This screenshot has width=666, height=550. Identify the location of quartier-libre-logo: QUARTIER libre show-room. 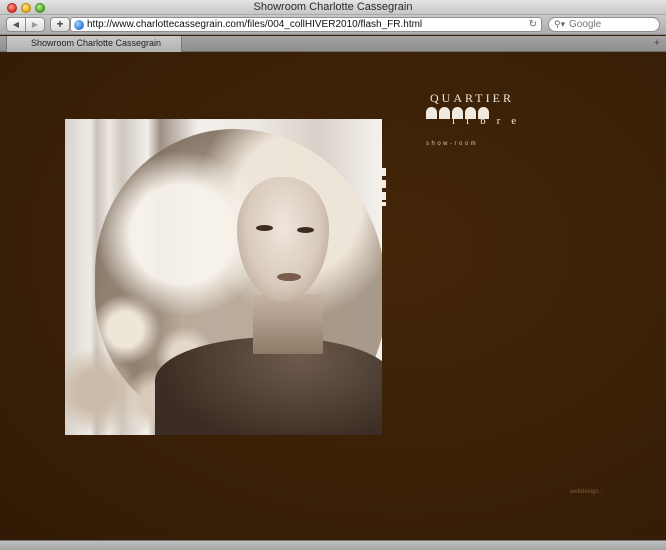
(476, 121).